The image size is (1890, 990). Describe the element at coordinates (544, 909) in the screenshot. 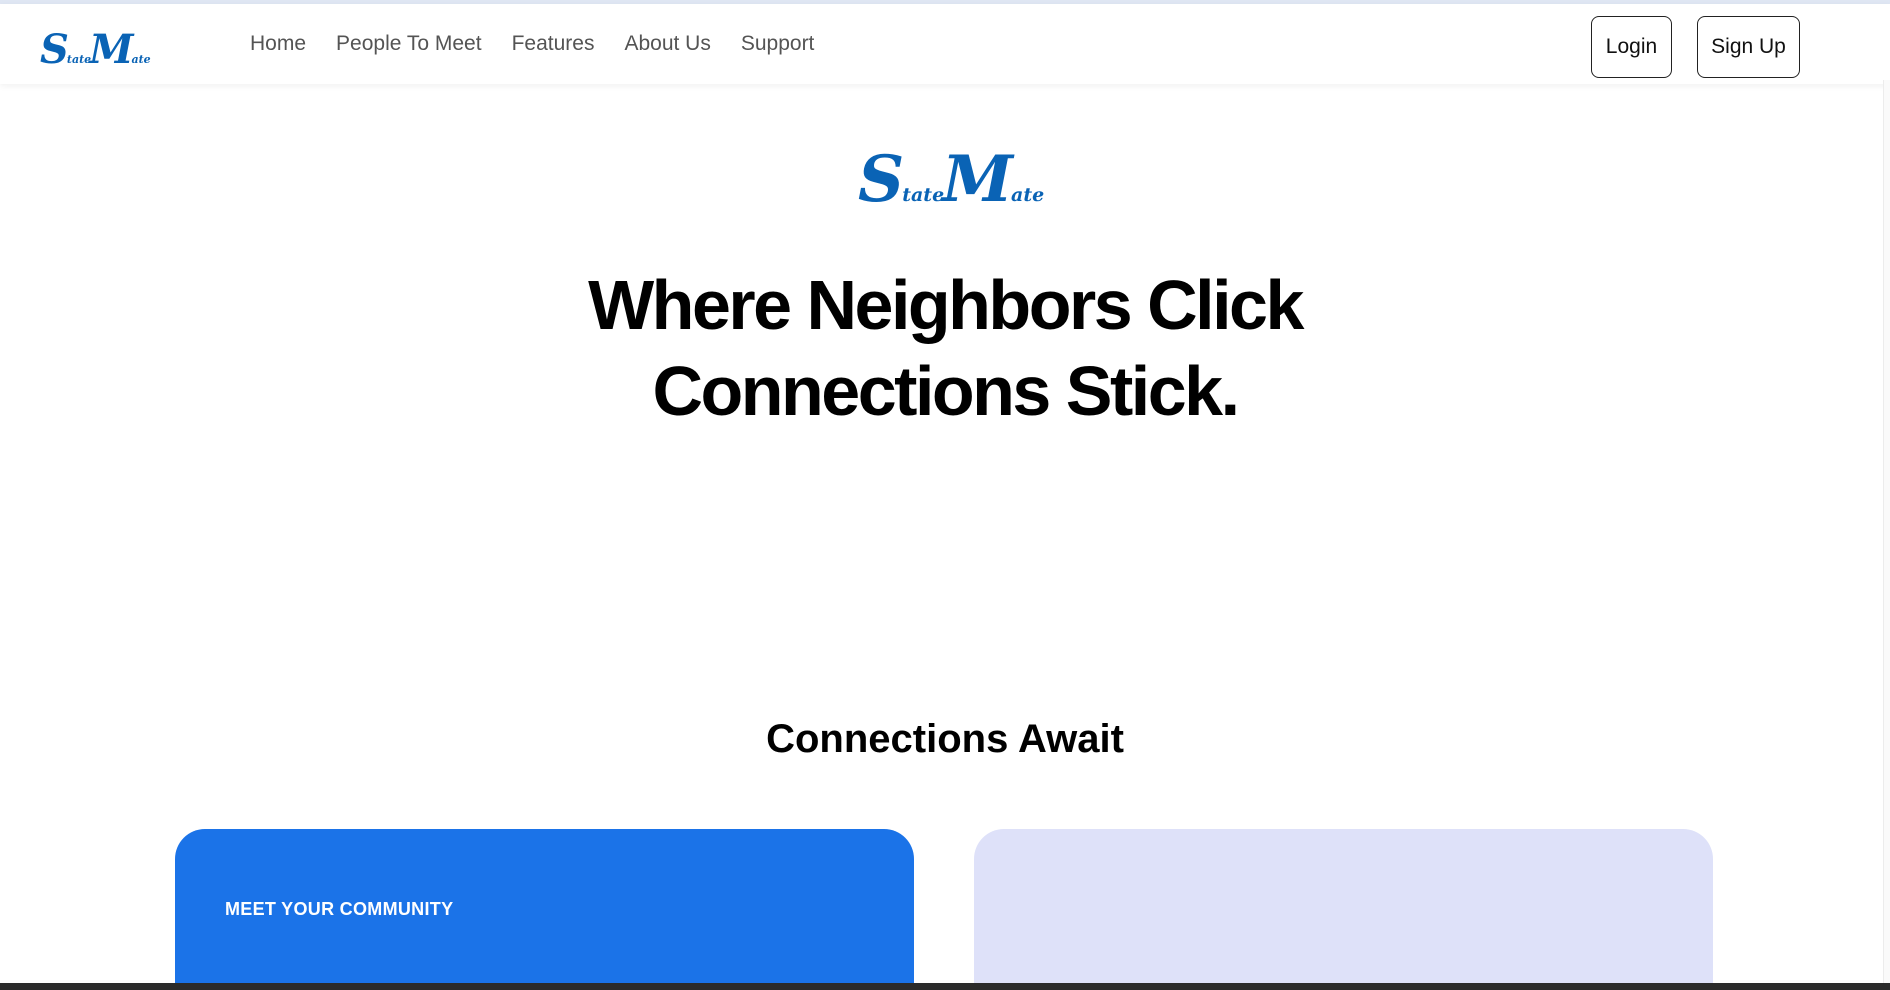

I see `meet-community-card: MEET YOUR COMMUNITY` at that location.